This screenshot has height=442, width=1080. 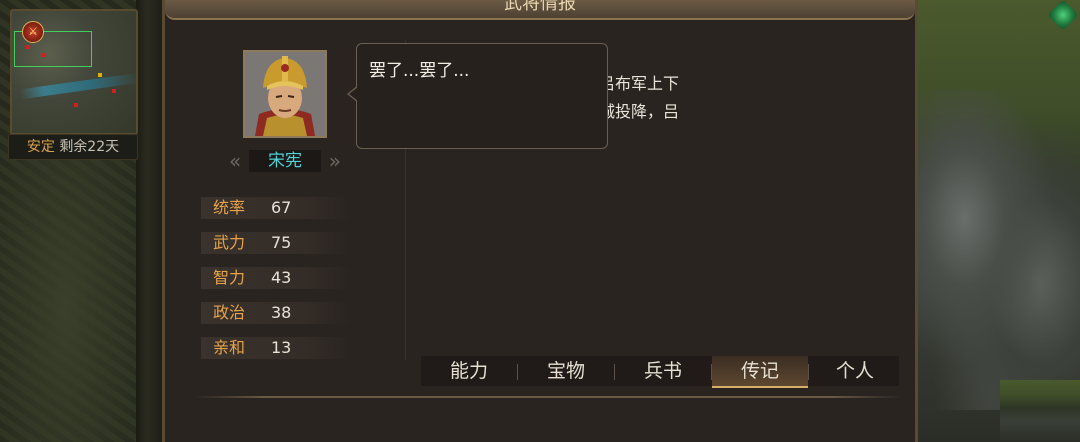 What do you see at coordinates (229, 277) in the screenshot?
I see `stat-label: 智力` at bounding box center [229, 277].